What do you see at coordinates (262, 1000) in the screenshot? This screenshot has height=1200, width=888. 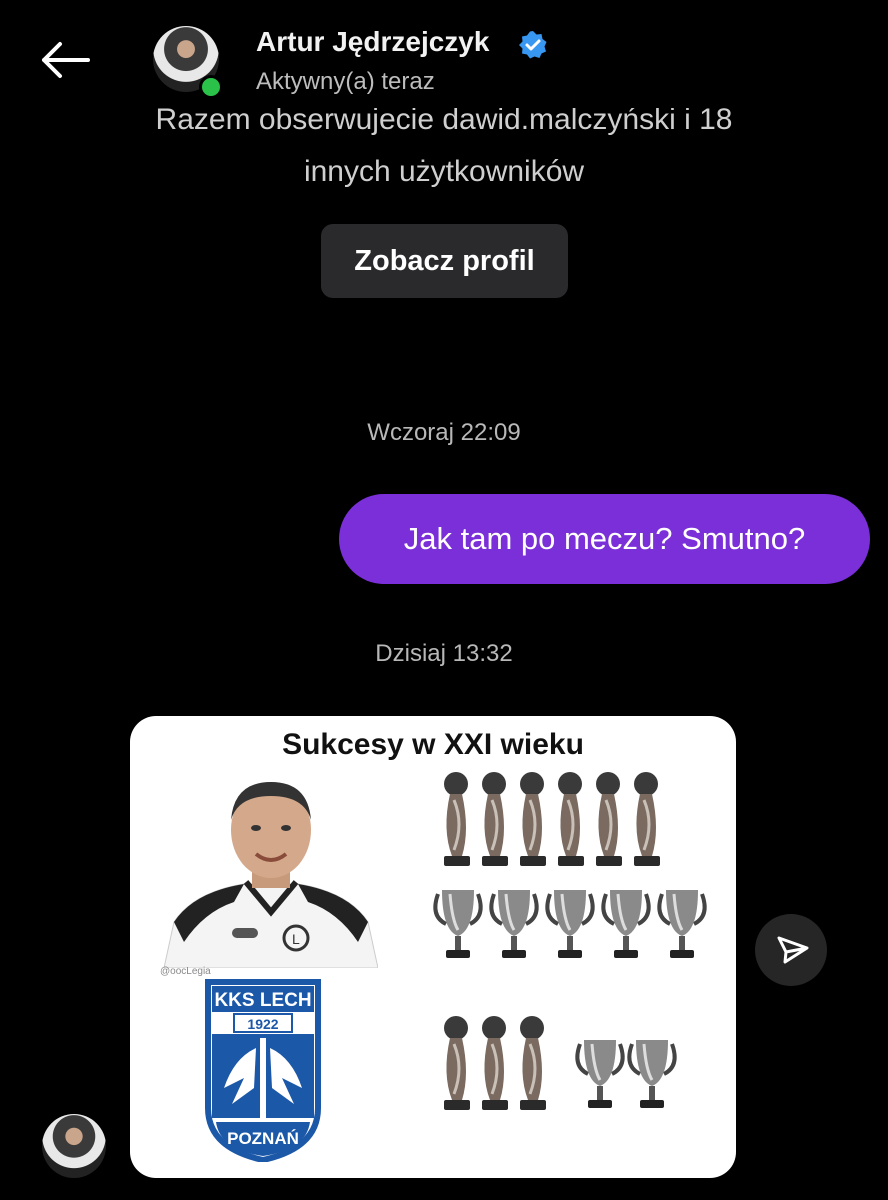 I see `crest-top-text: KKS LECH` at bounding box center [262, 1000].